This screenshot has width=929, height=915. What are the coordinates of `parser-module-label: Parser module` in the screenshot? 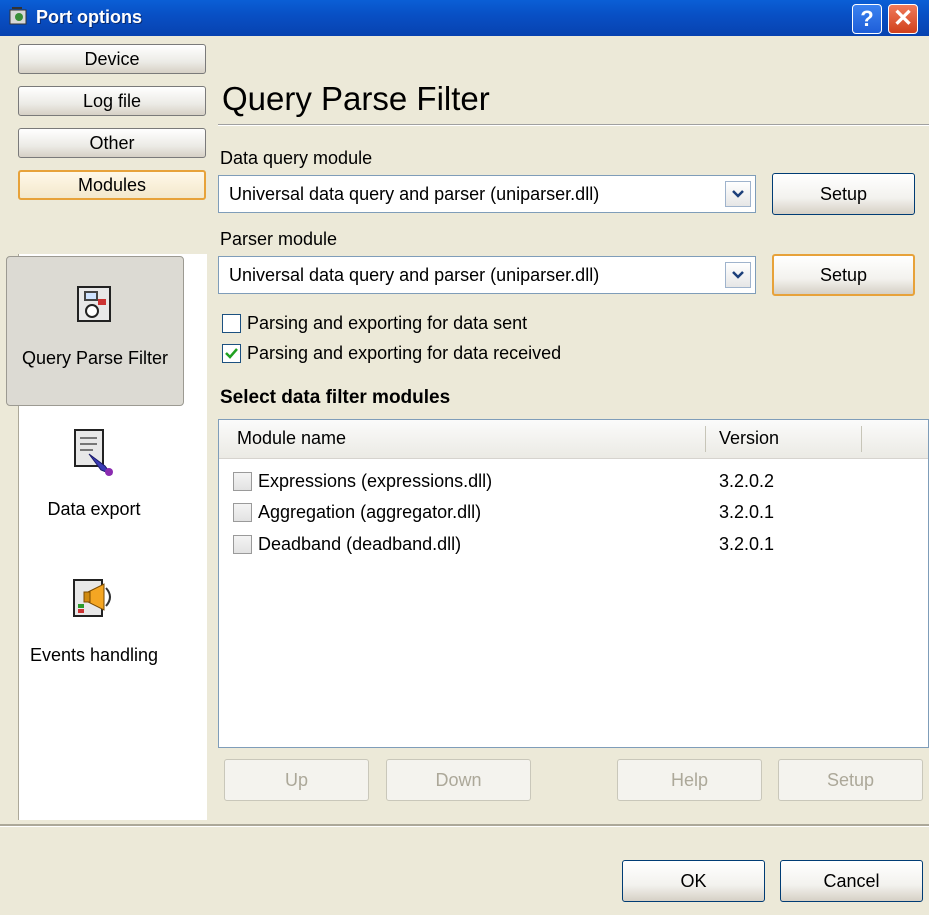 It's located at (279, 239).